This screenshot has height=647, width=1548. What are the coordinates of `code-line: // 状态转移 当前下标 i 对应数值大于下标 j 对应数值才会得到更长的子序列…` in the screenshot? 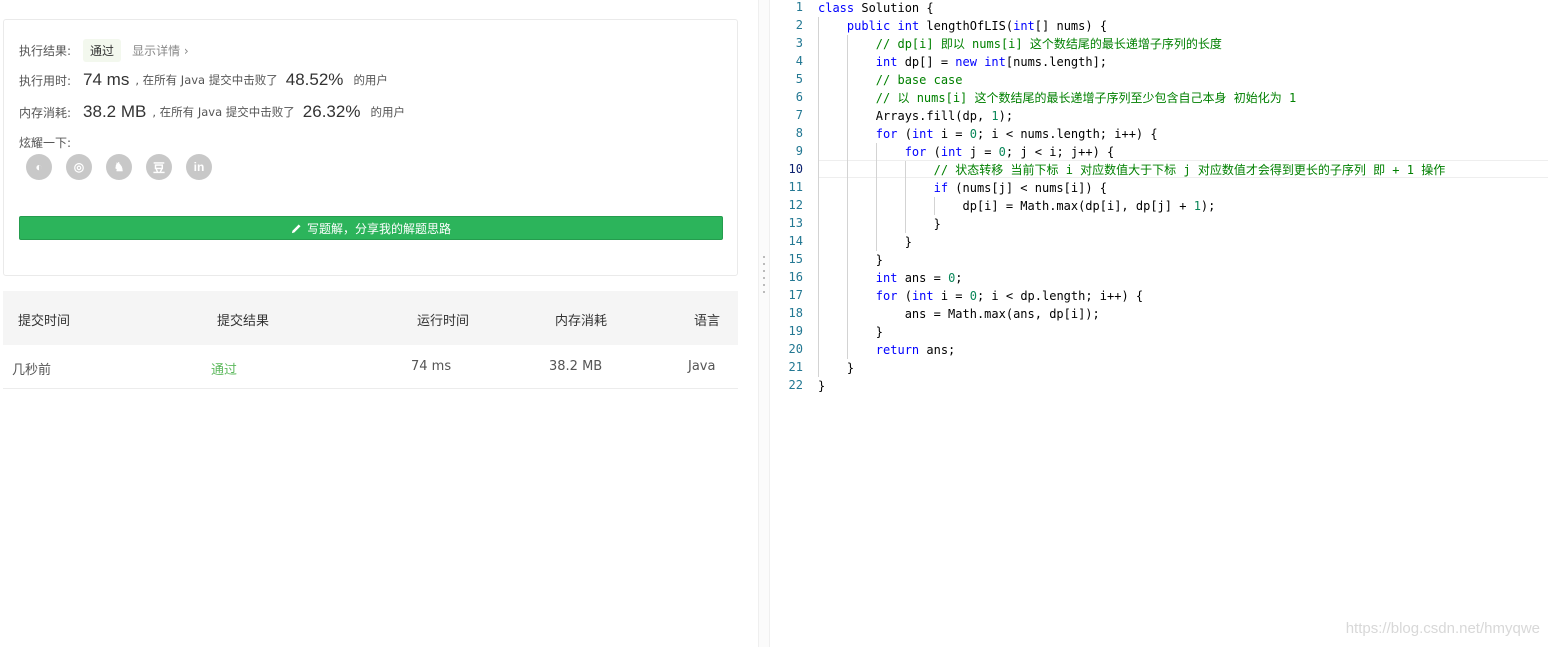 It's located at (1132, 170).